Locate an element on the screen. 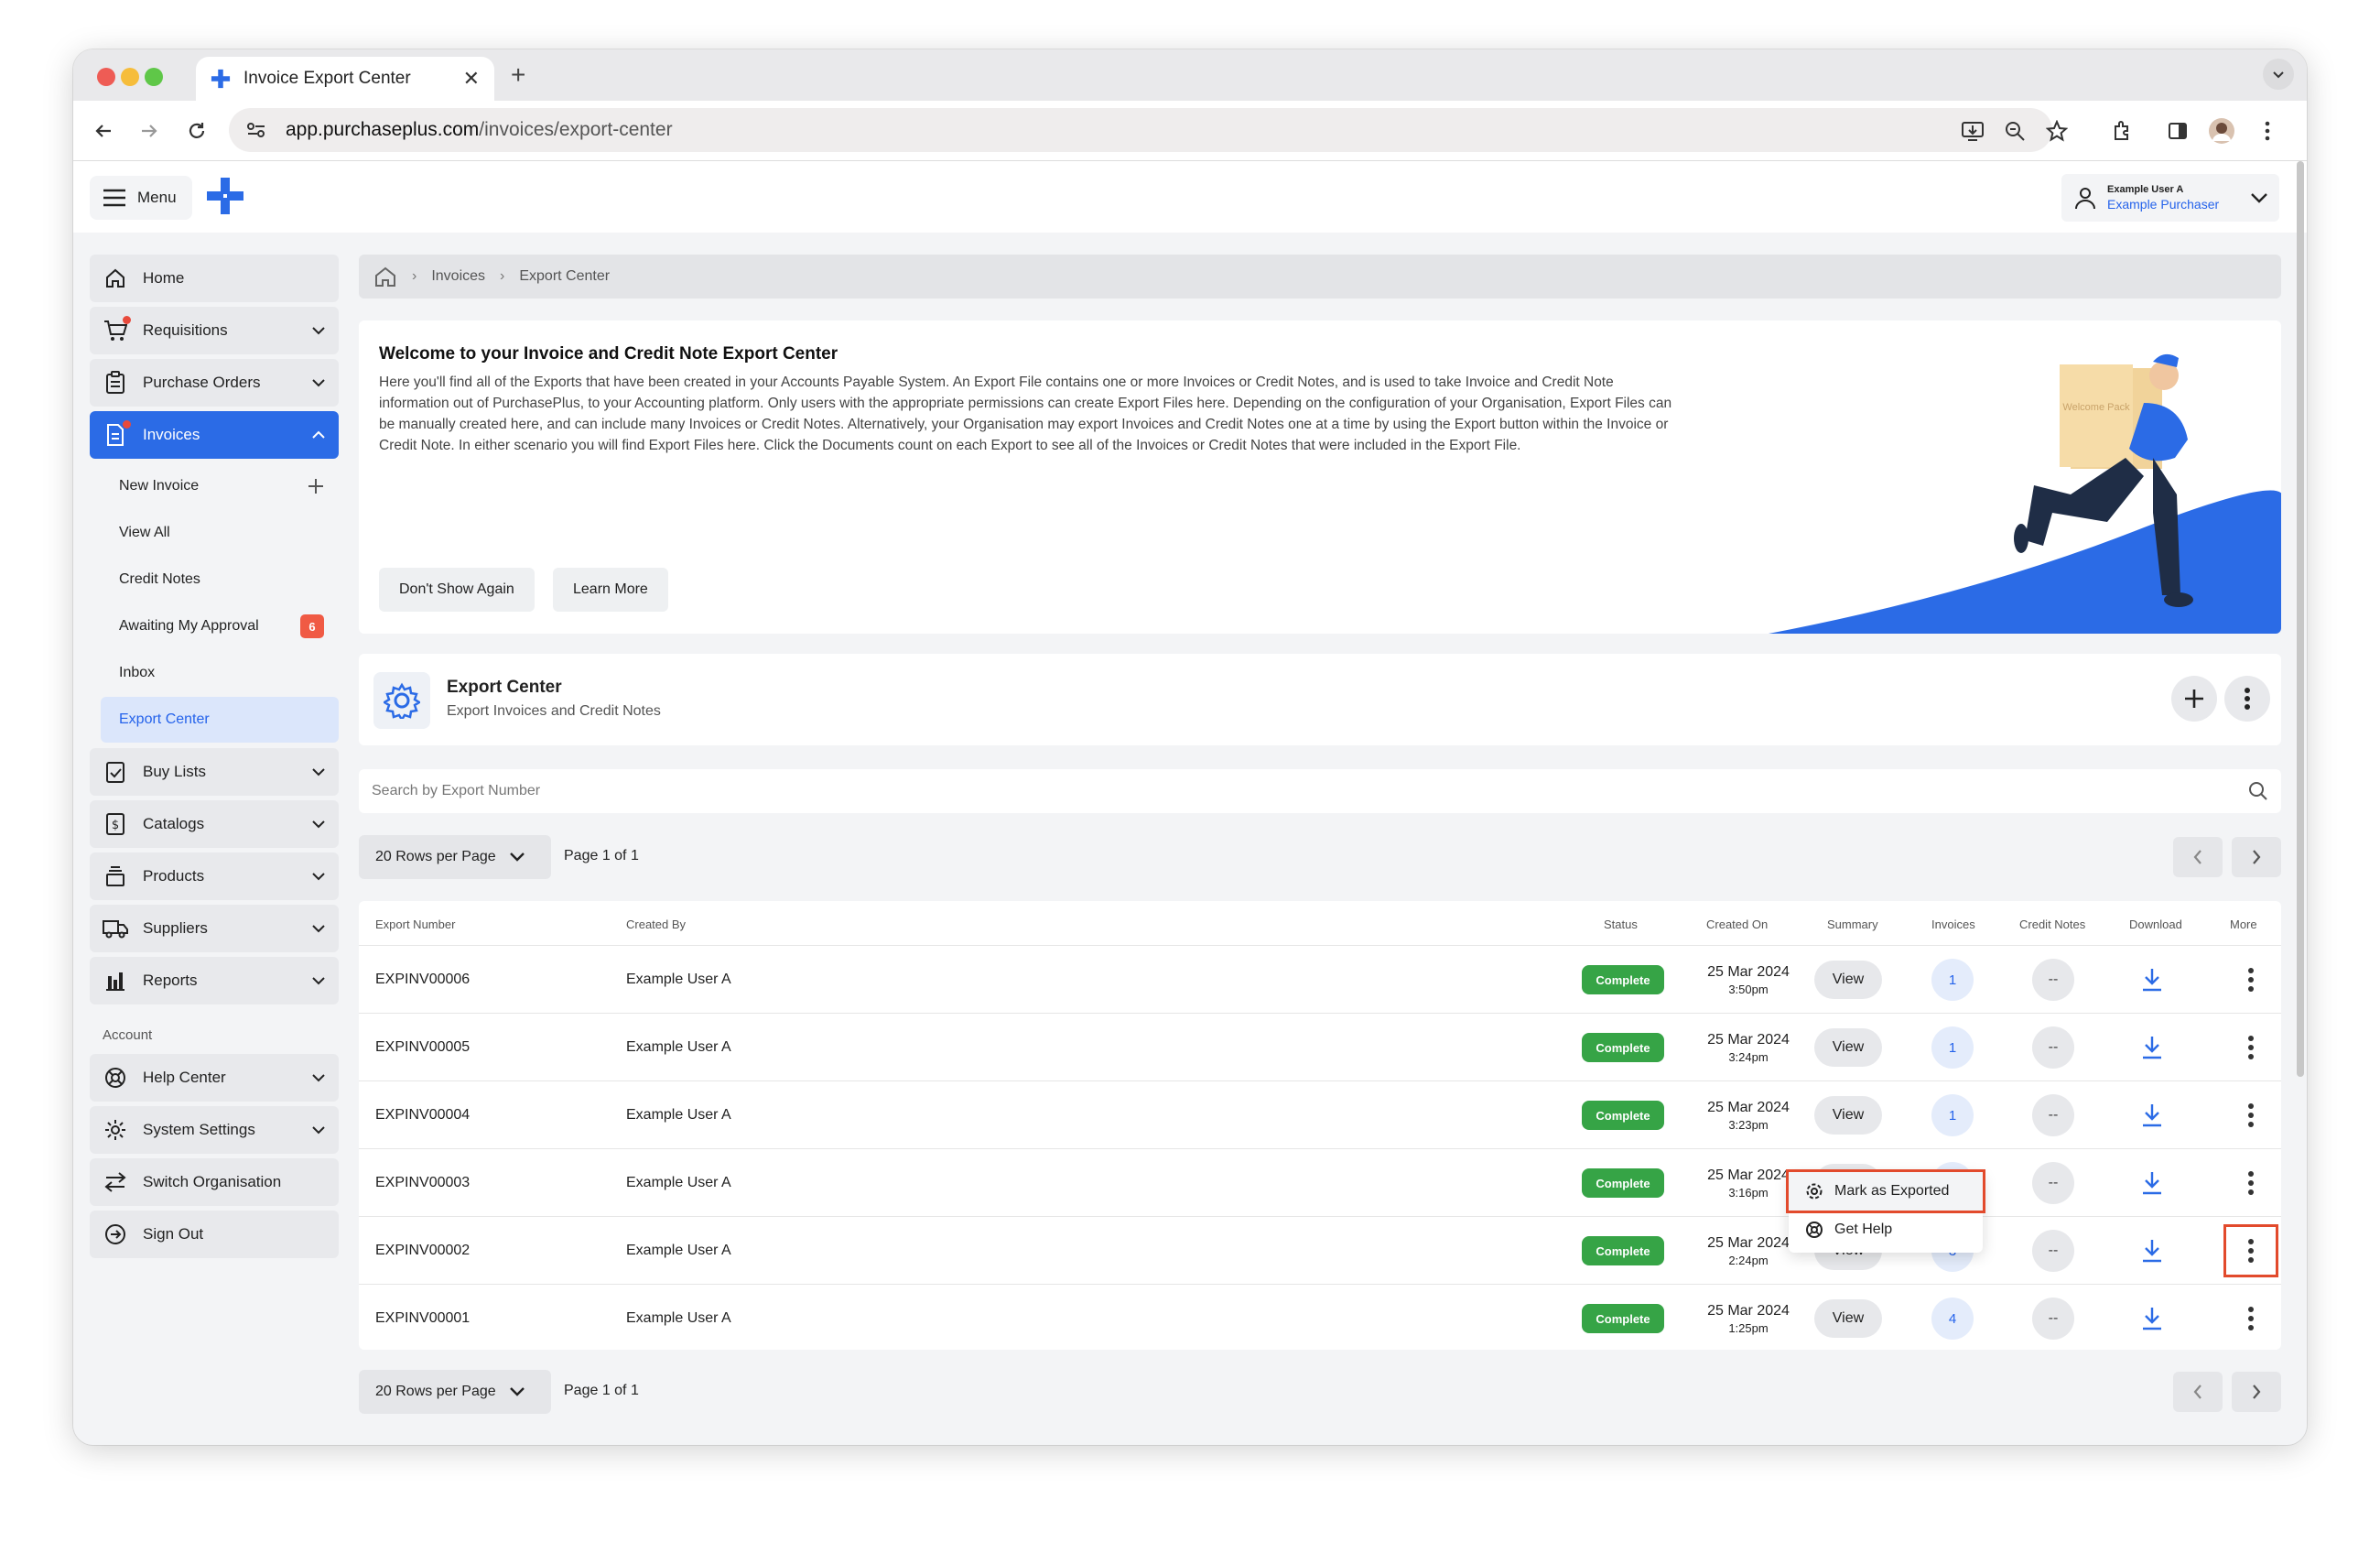  minimize-window-button is located at coordinates (130, 77).